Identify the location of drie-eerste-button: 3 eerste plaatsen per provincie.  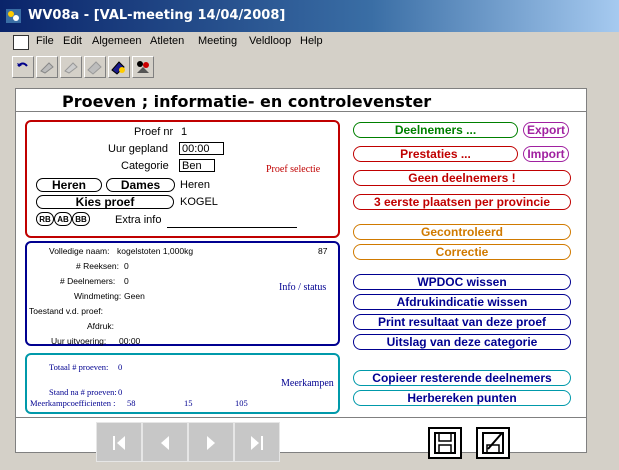
(462, 202).